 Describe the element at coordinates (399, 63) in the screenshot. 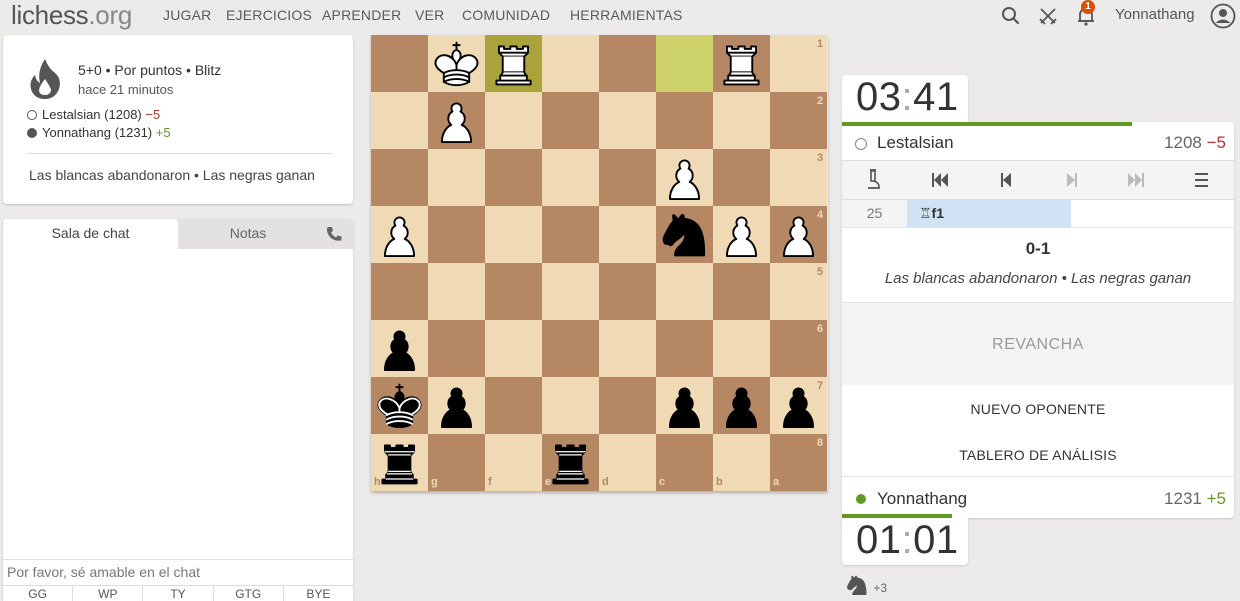

I see `square-h1` at that location.